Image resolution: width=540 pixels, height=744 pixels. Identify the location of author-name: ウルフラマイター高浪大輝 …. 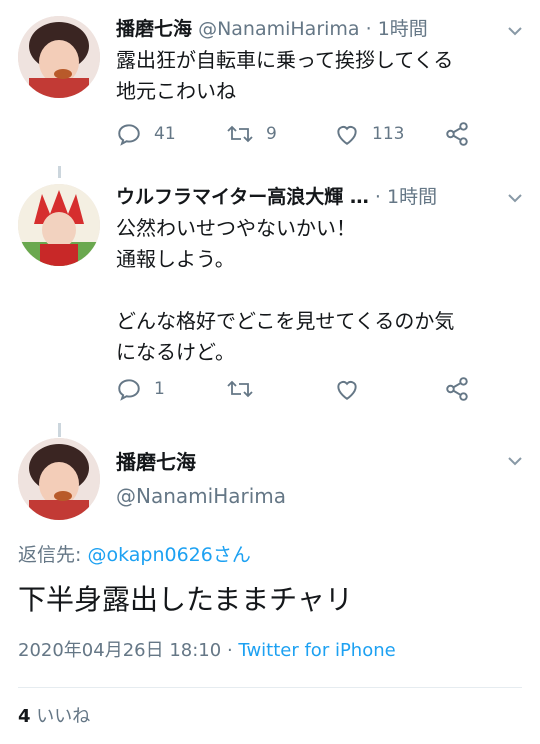
(242, 197).